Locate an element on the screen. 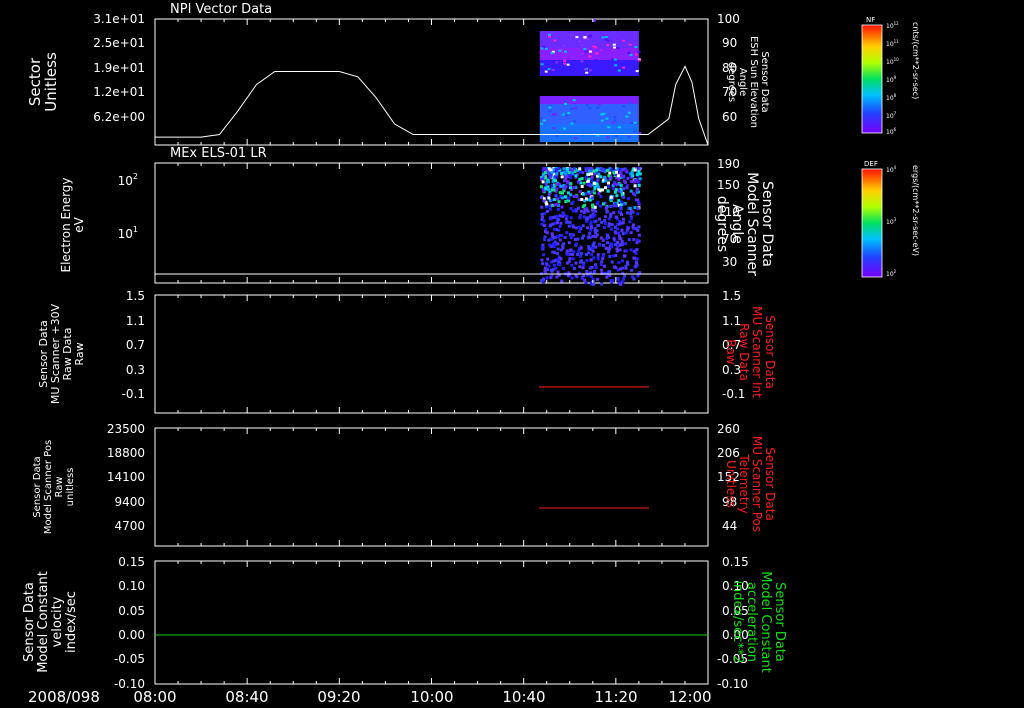  colorbar-def-ticks: 104 103 102 is located at coordinates (891, 221).